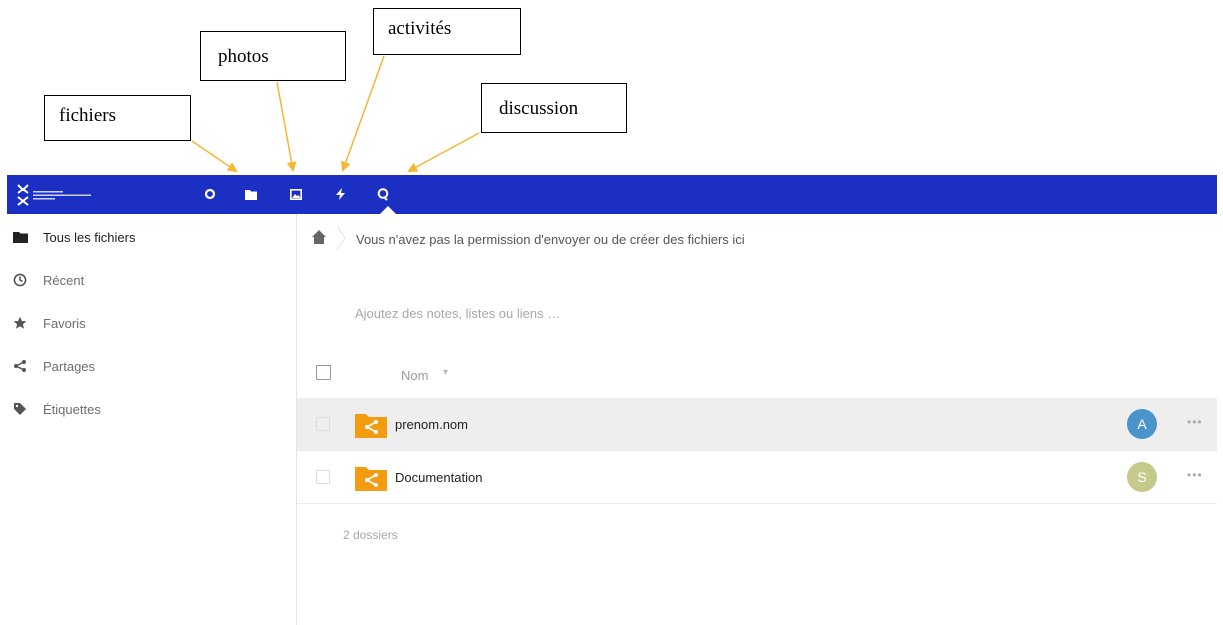 This screenshot has height=625, width=1223. What do you see at coordinates (20, 237) in the screenshot?
I see `folder-icon` at bounding box center [20, 237].